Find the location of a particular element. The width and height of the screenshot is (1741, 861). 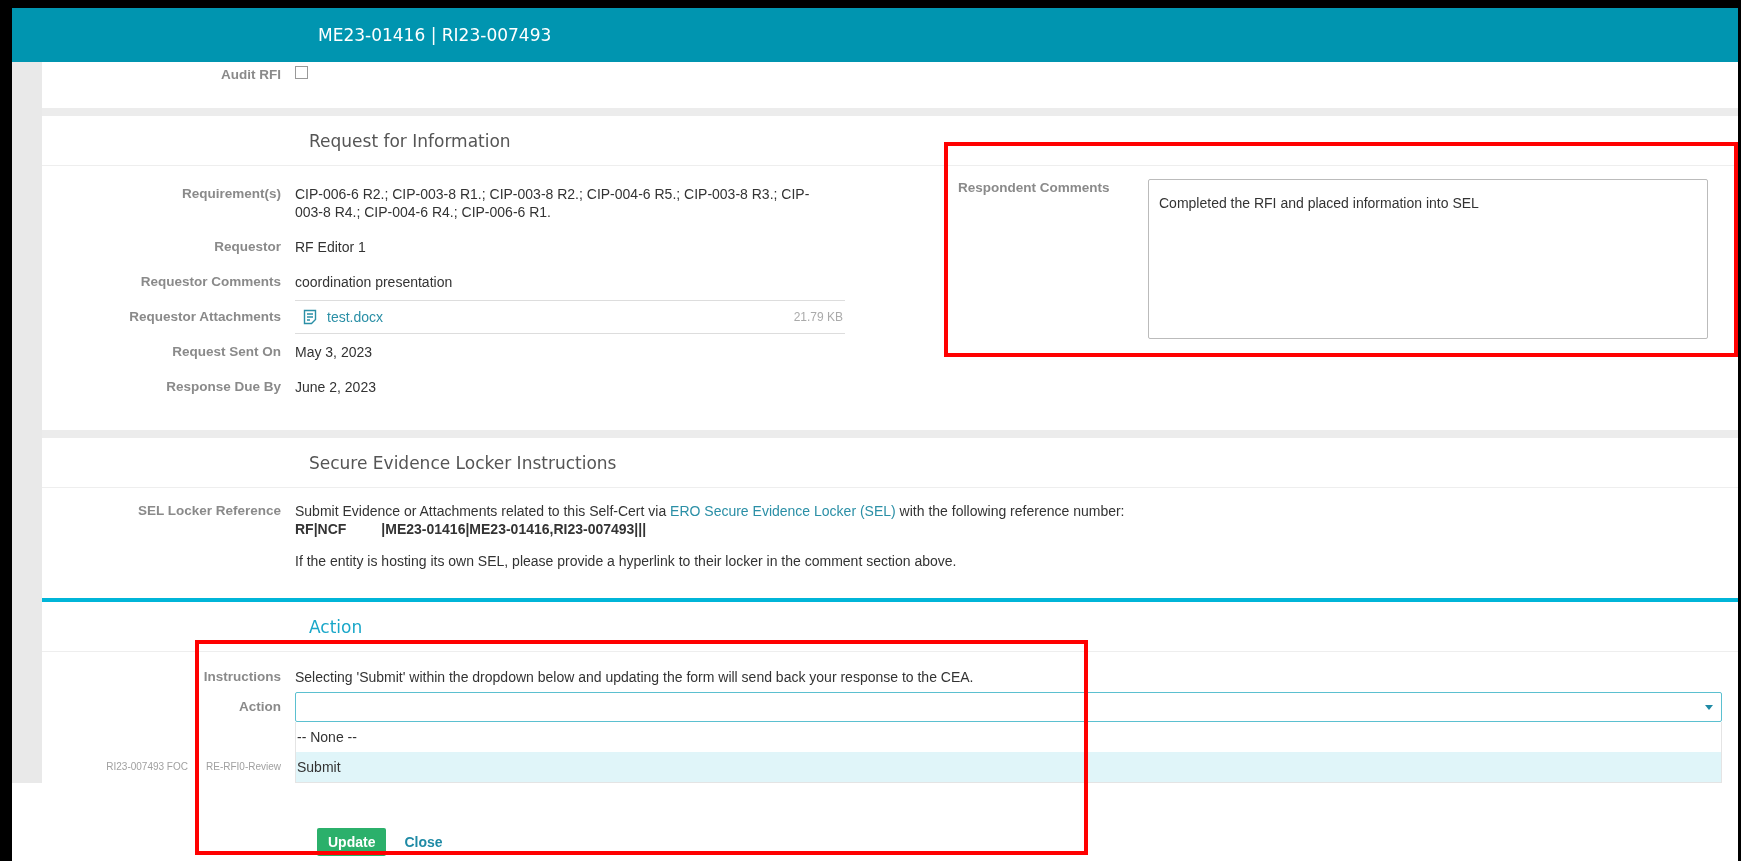

field-label: Response Due By is located at coordinates (223, 386).